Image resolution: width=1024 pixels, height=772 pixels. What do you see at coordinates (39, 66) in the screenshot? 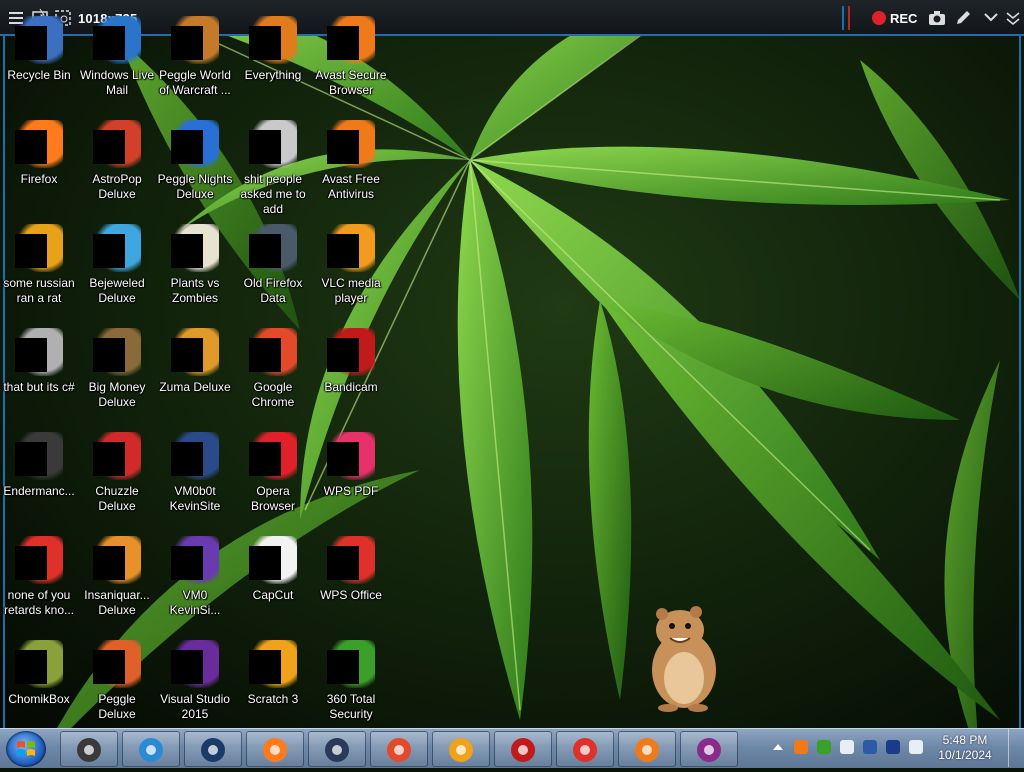
I see `desktop-icon-recycle-bin: Recycle Bin` at bounding box center [39, 66].